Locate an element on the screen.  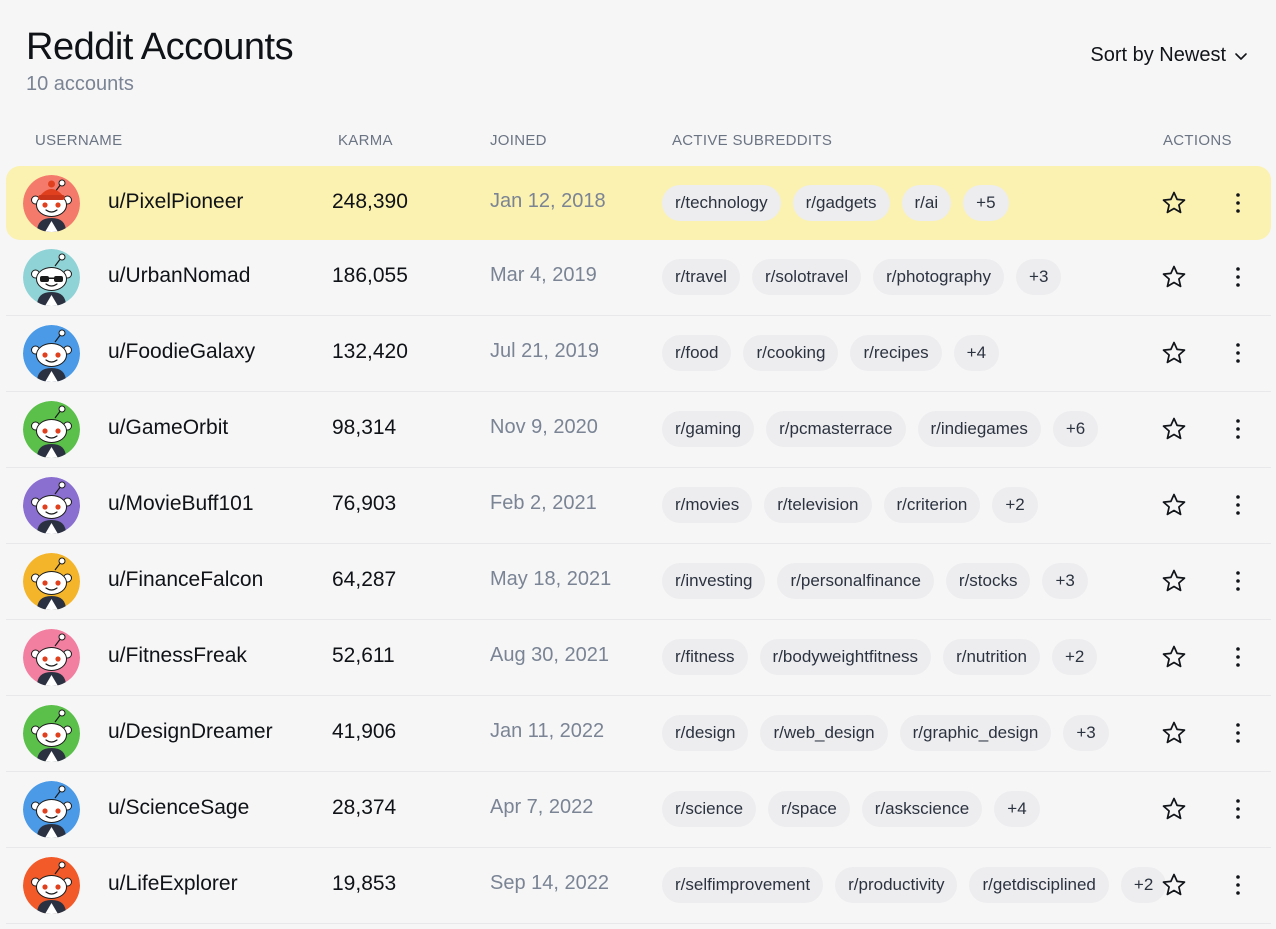
subreddit-chip: r/getdisciplined is located at coordinates (1039, 885).